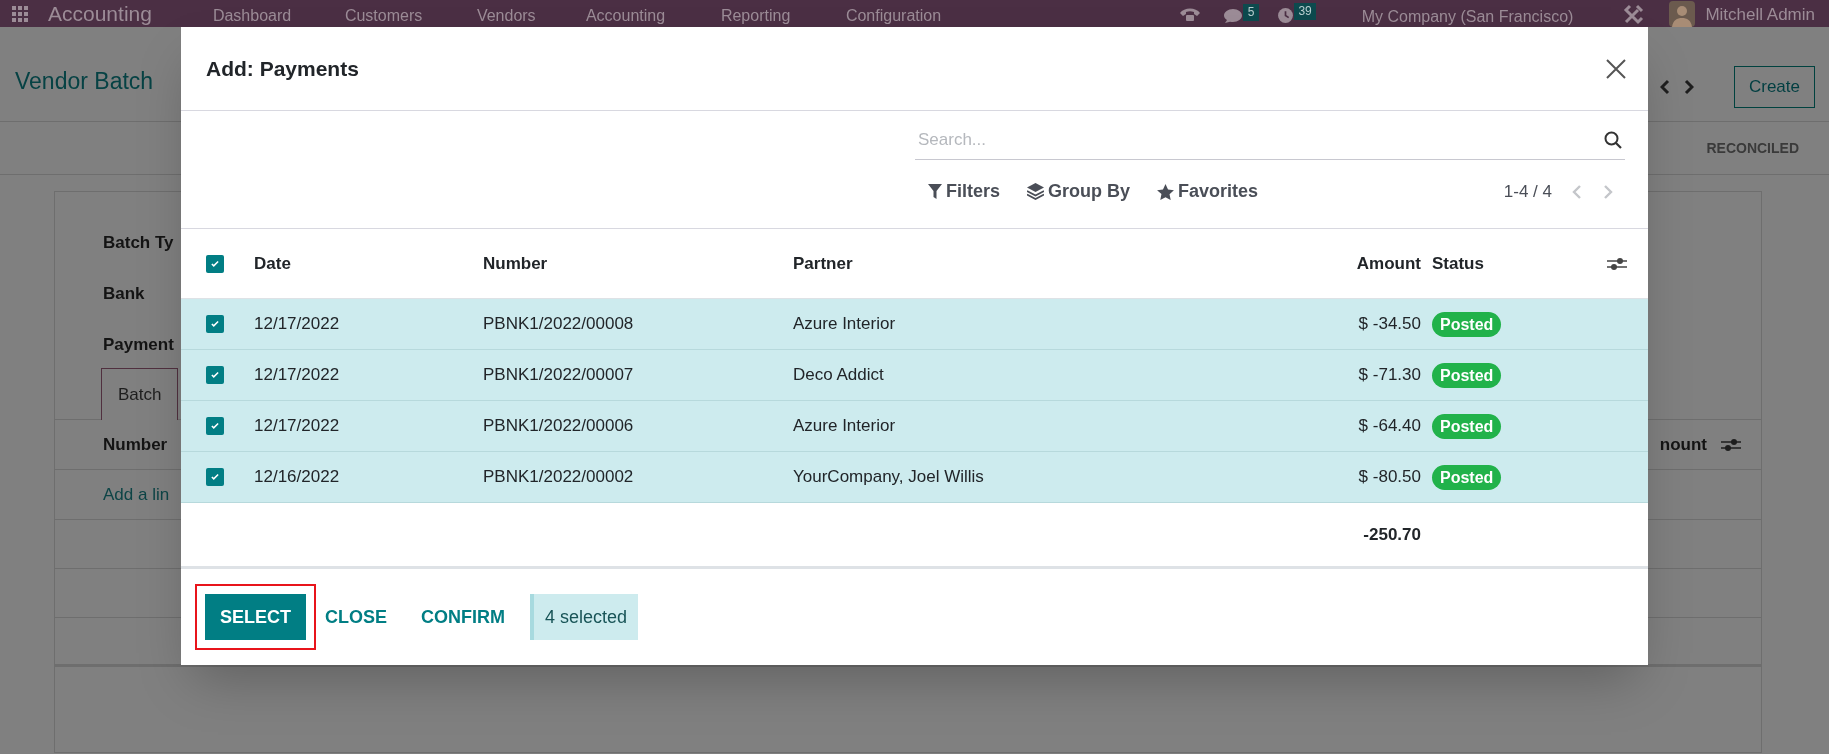 The image size is (1829, 754). Describe the element at coordinates (1079, 191) in the screenshot. I see `search-option-button: Group By` at that location.